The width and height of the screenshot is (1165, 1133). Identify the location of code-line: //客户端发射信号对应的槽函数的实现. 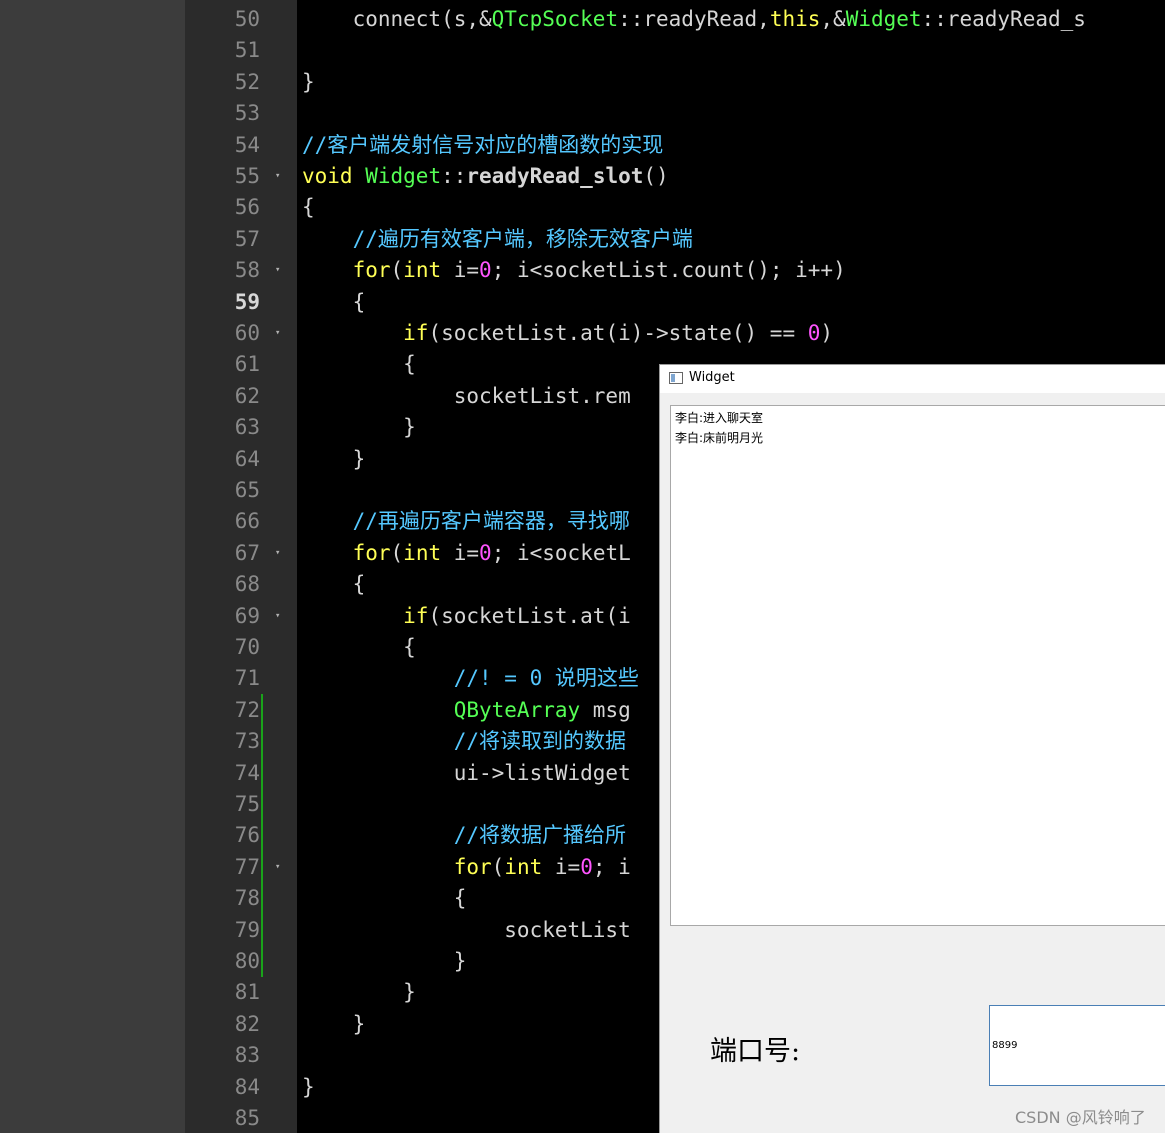
(482, 145).